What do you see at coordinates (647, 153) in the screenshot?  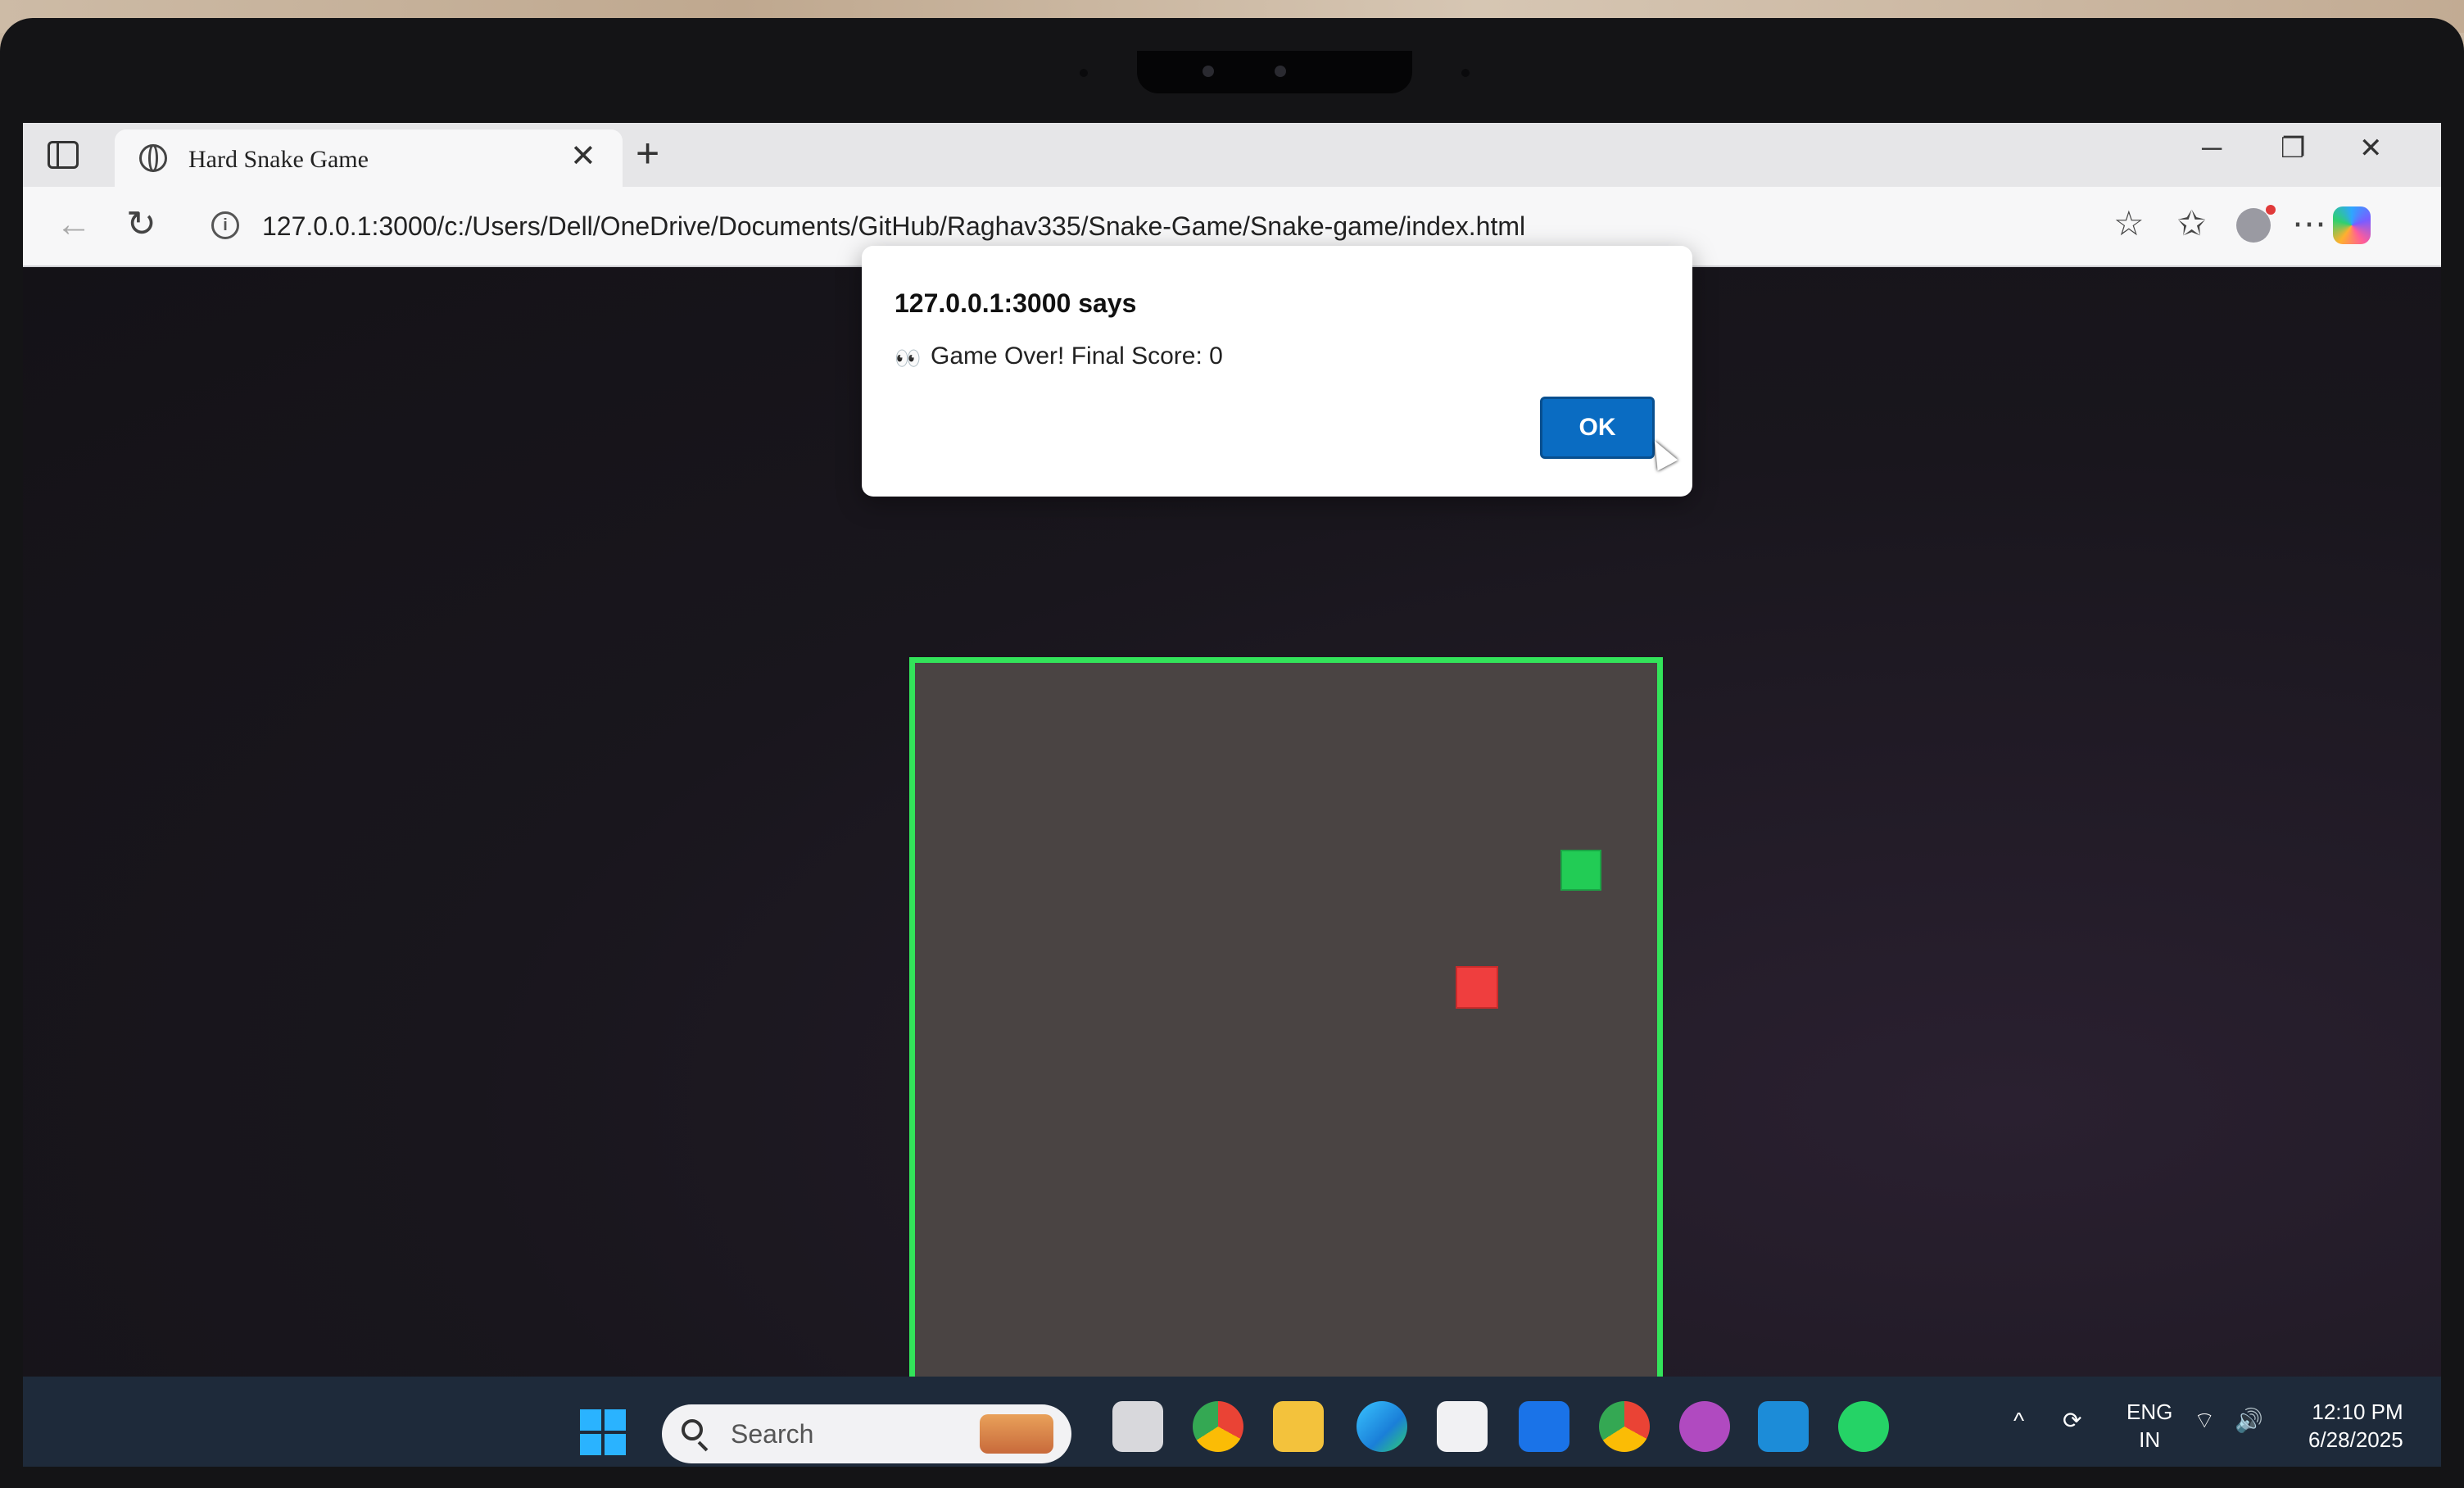 I see `new-tab-button: +` at bounding box center [647, 153].